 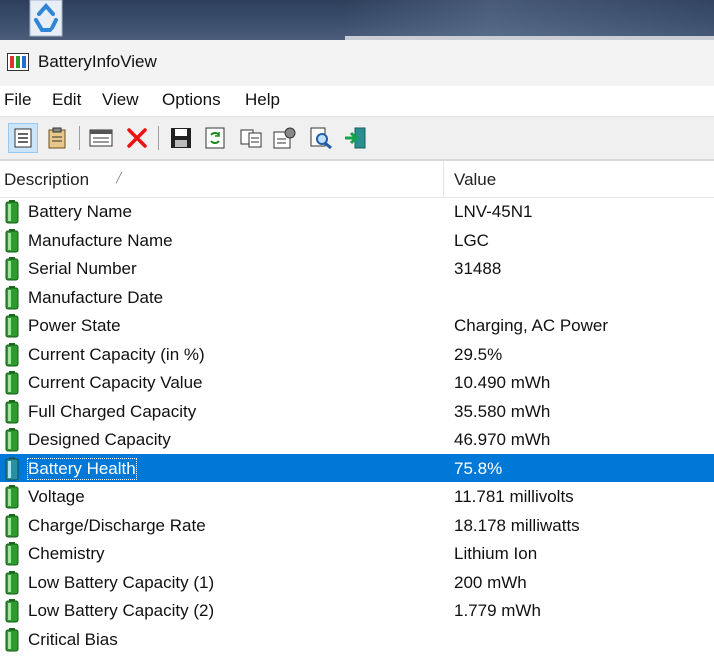 I want to click on html-report-button, so click(x=23, y=138).